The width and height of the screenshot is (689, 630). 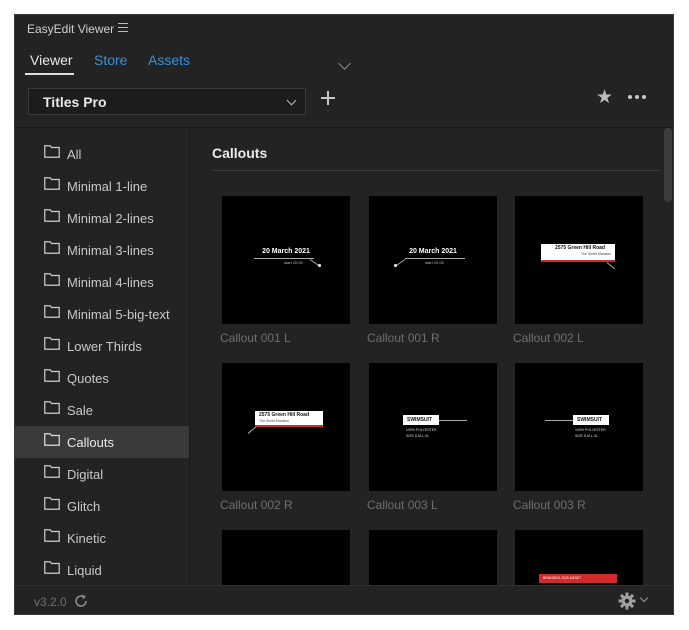 I want to click on sidebar-item-label: Minimal 1-line, so click(x=107, y=186).